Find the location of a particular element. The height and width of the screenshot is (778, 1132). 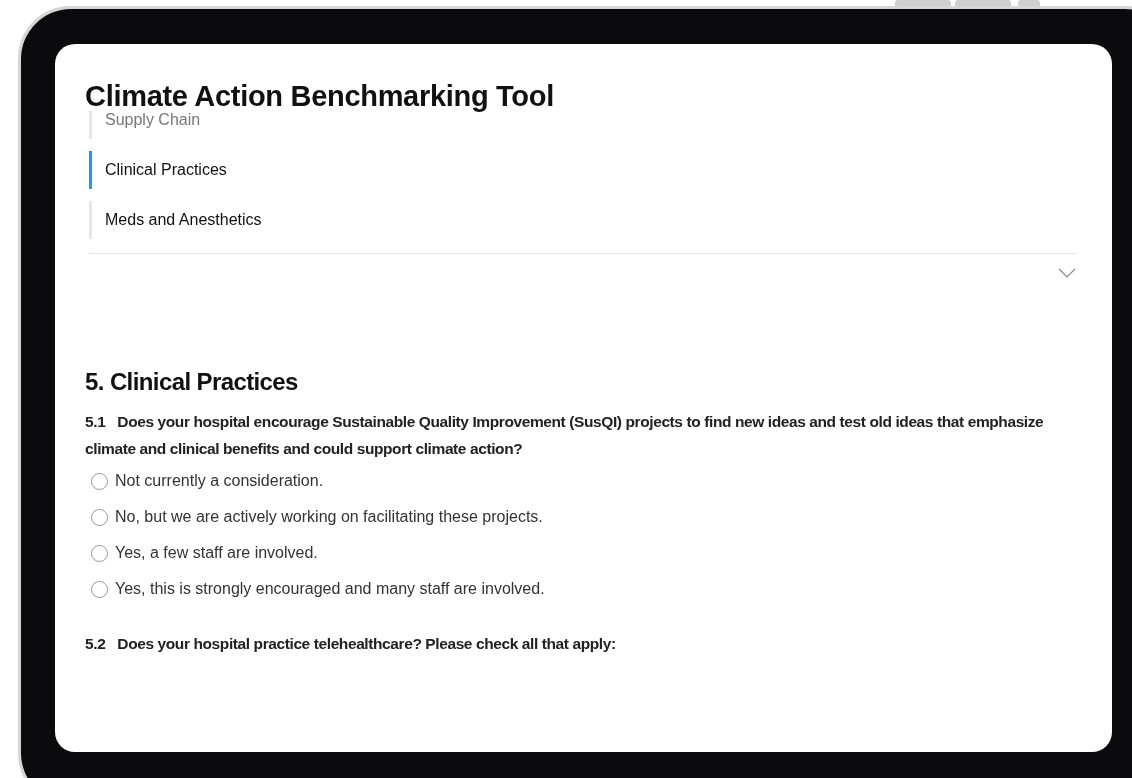

nav-item: Meds and Anesthetics is located at coordinates (582, 220).